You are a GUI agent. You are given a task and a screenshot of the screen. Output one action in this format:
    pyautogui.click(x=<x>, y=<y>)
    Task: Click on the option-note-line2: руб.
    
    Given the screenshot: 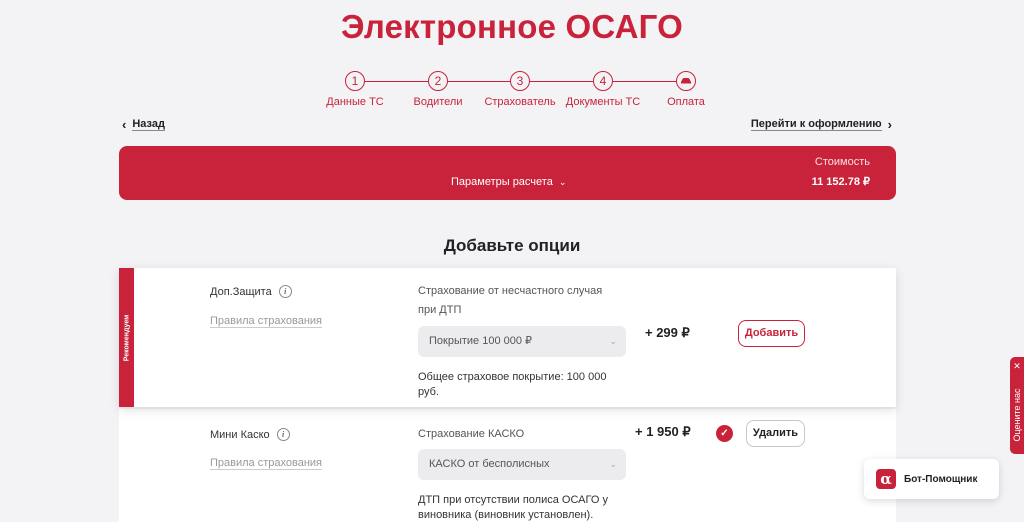 What is the action you would take?
    pyautogui.click(x=428, y=392)
    